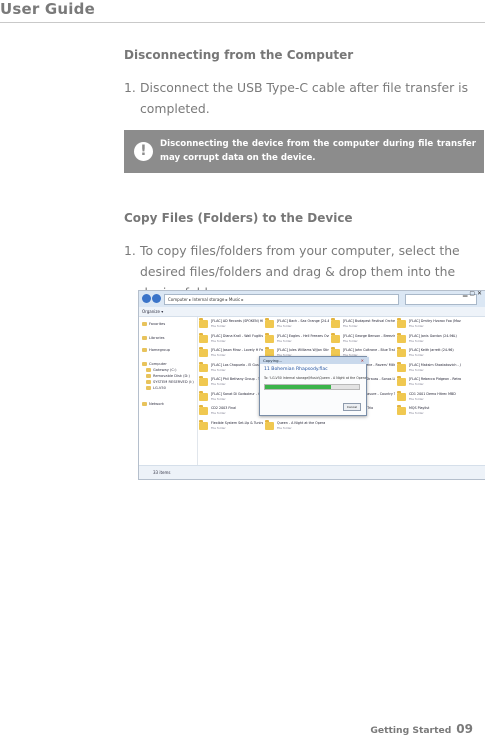 The width and height of the screenshot is (485, 736). Describe the element at coordinates (429, 411) in the screenshot. I see `folder-item: MQS Playlist File folder` at that location.